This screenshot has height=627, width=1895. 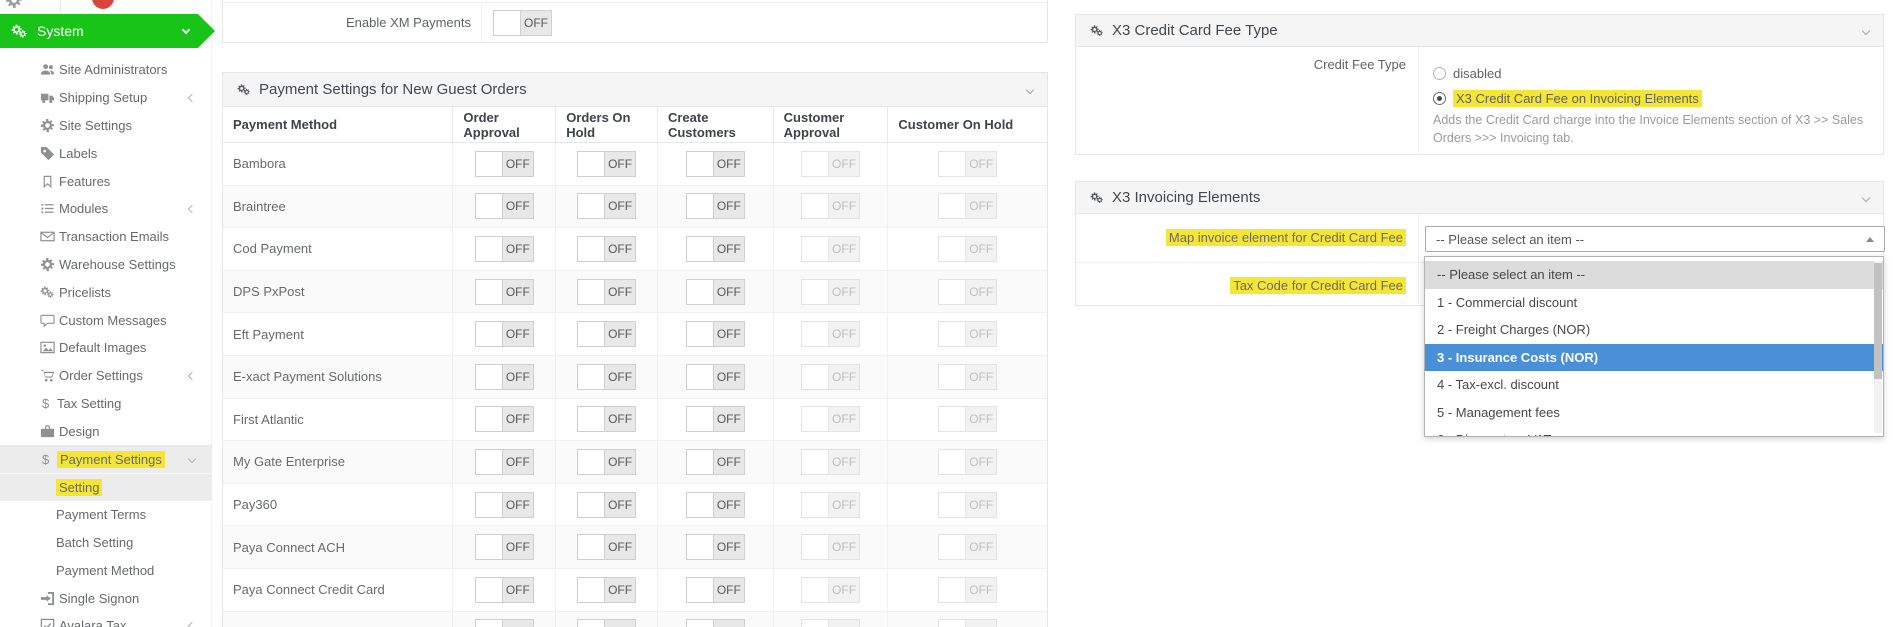 I want to click on sidebar-item-pricelists: Pricelists, so click(x=106, y=292).